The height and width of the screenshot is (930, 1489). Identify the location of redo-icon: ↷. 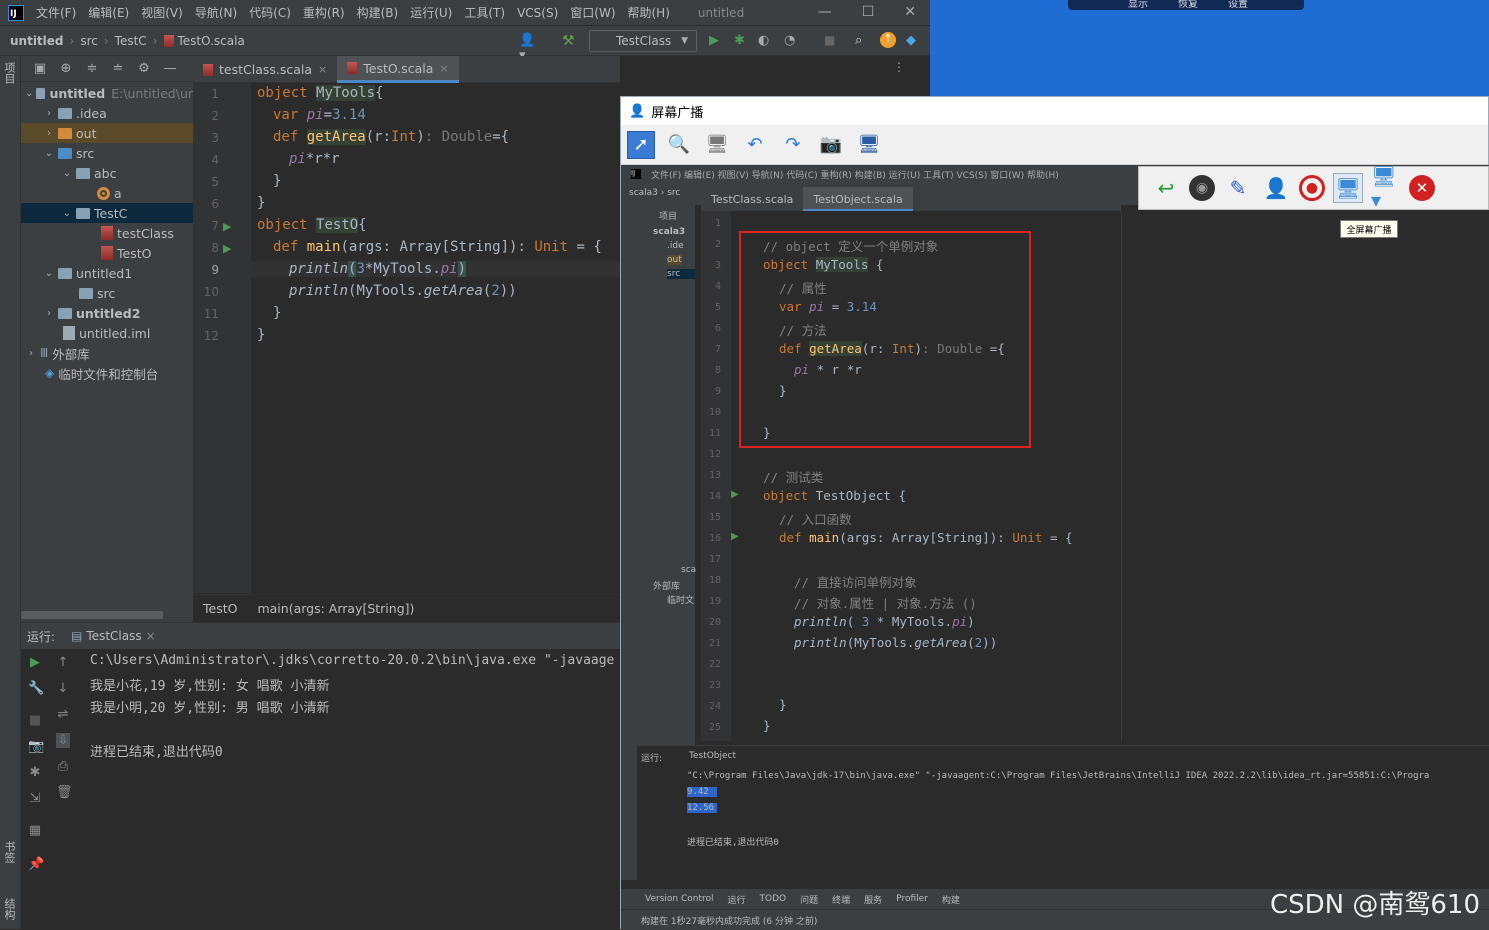
(793, 145).